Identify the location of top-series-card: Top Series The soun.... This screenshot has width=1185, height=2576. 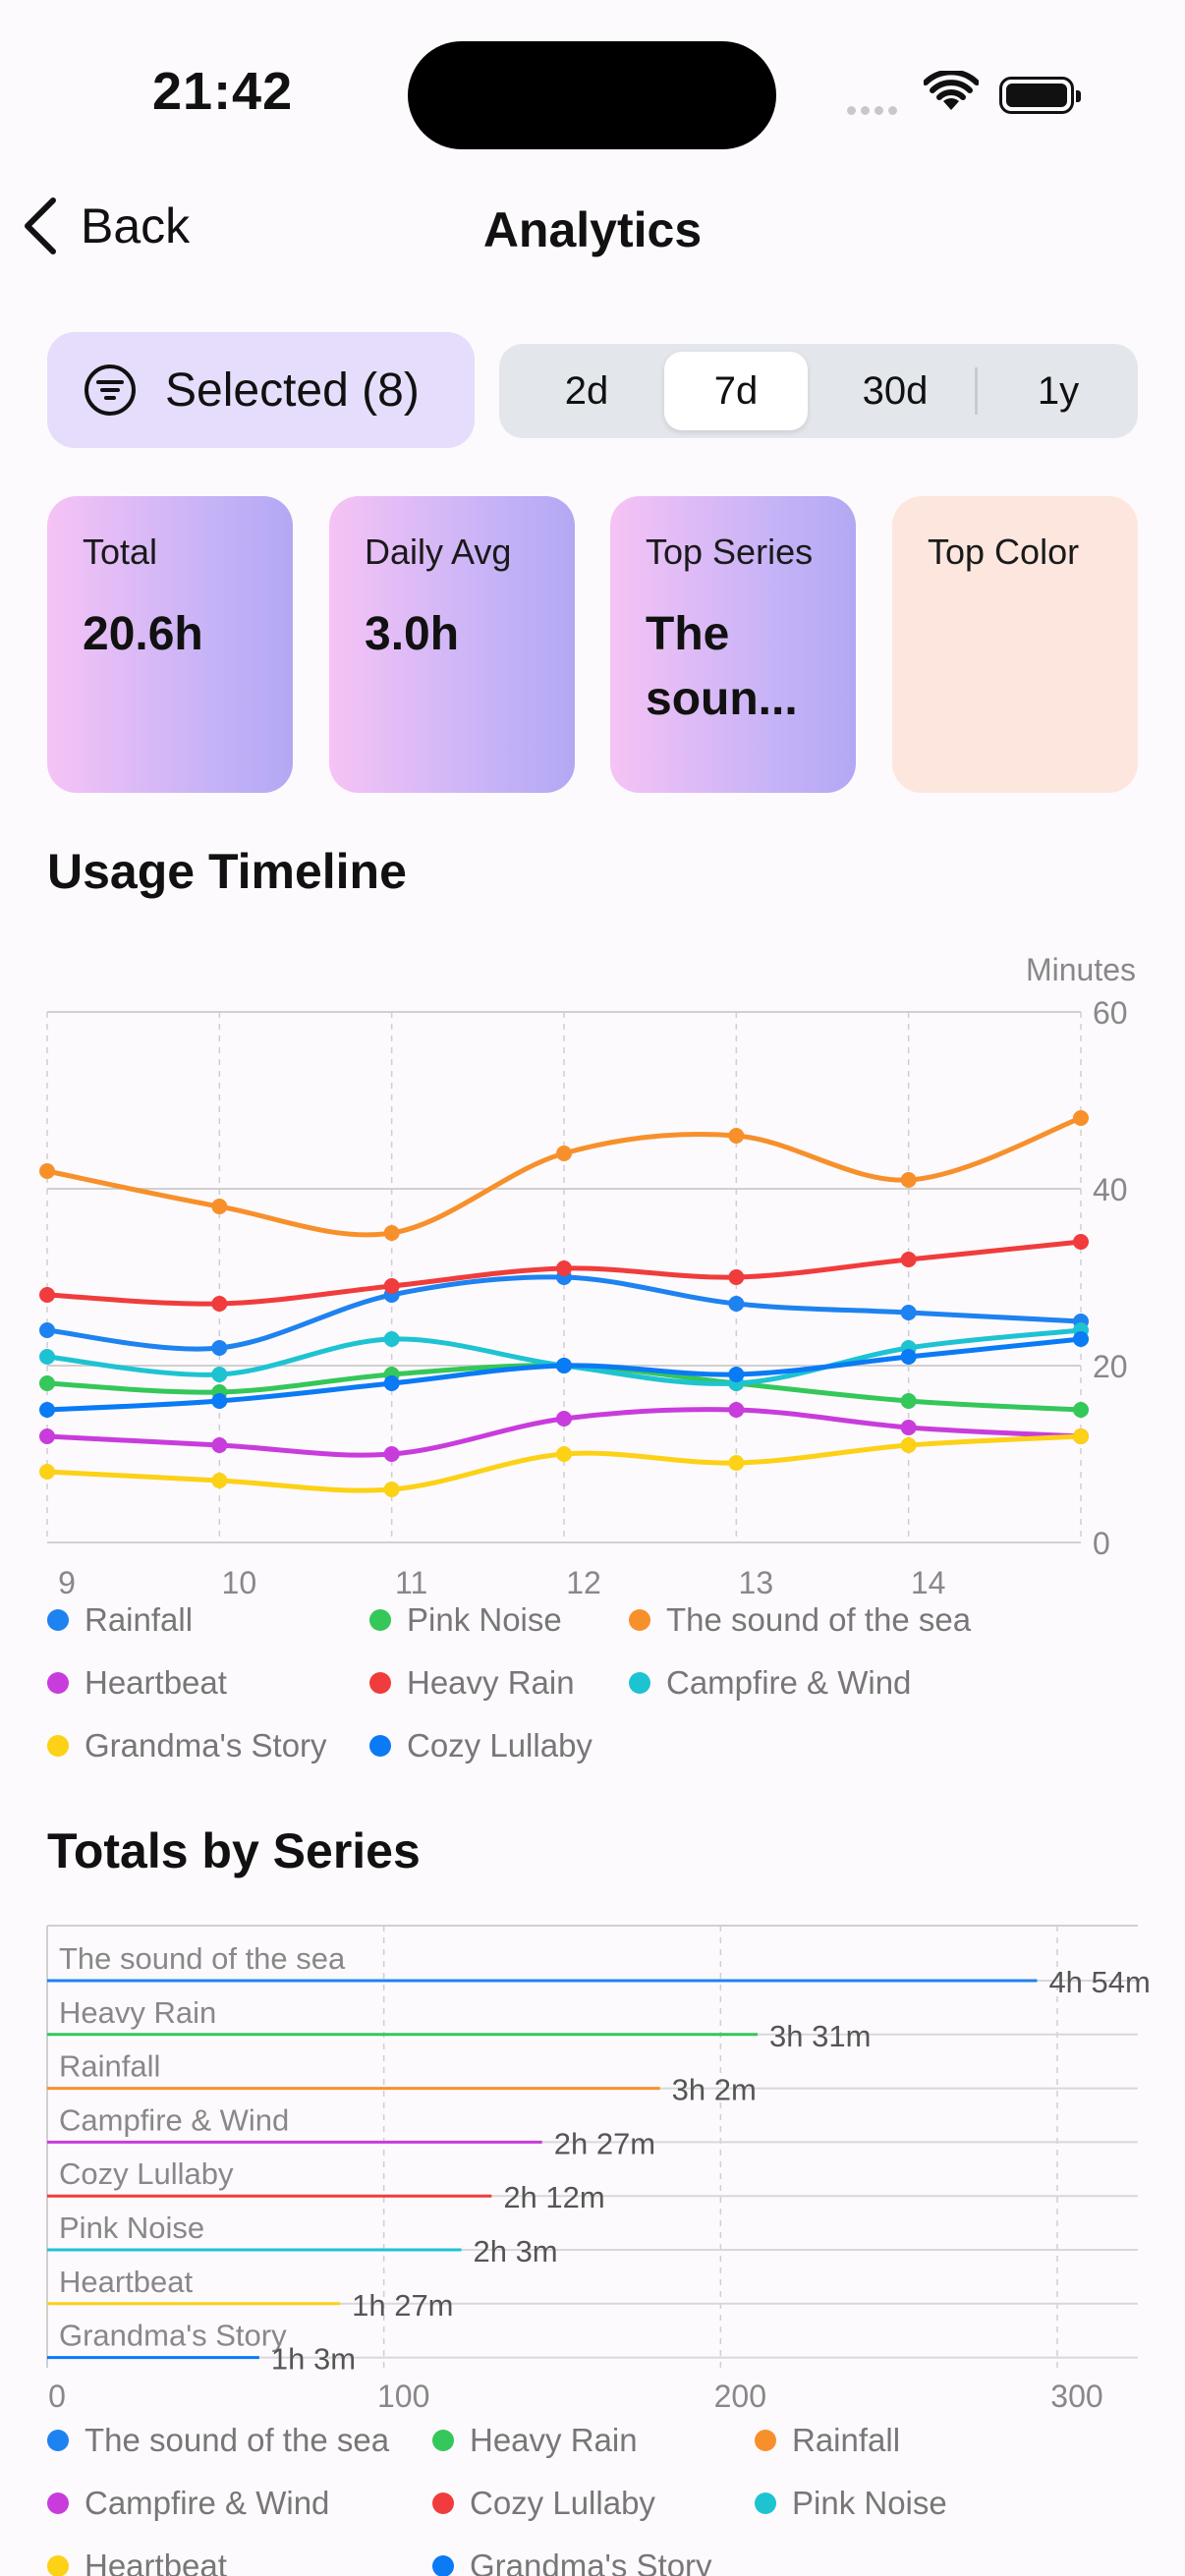
(733, 644).